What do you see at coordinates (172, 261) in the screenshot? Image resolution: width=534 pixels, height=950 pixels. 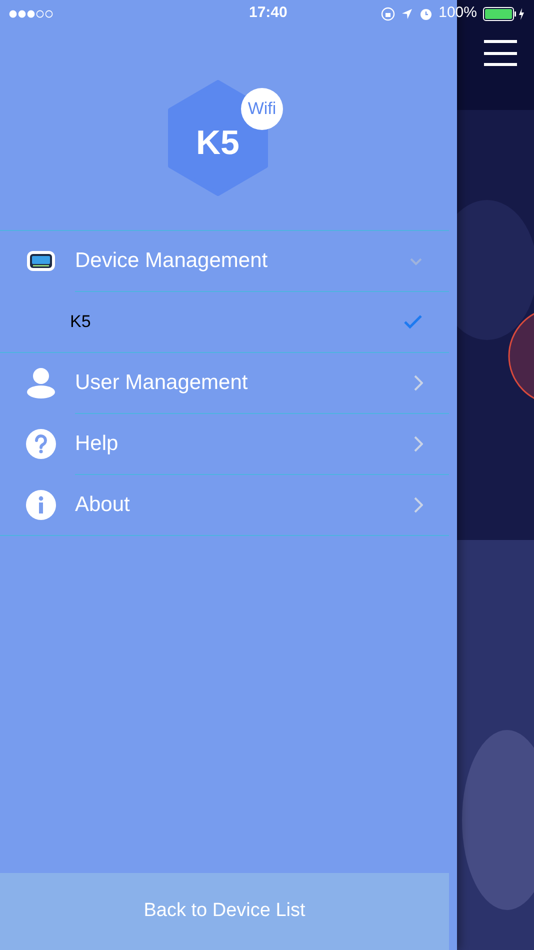 I see `menu-label: Device Management` at bounding box center [172, 261].